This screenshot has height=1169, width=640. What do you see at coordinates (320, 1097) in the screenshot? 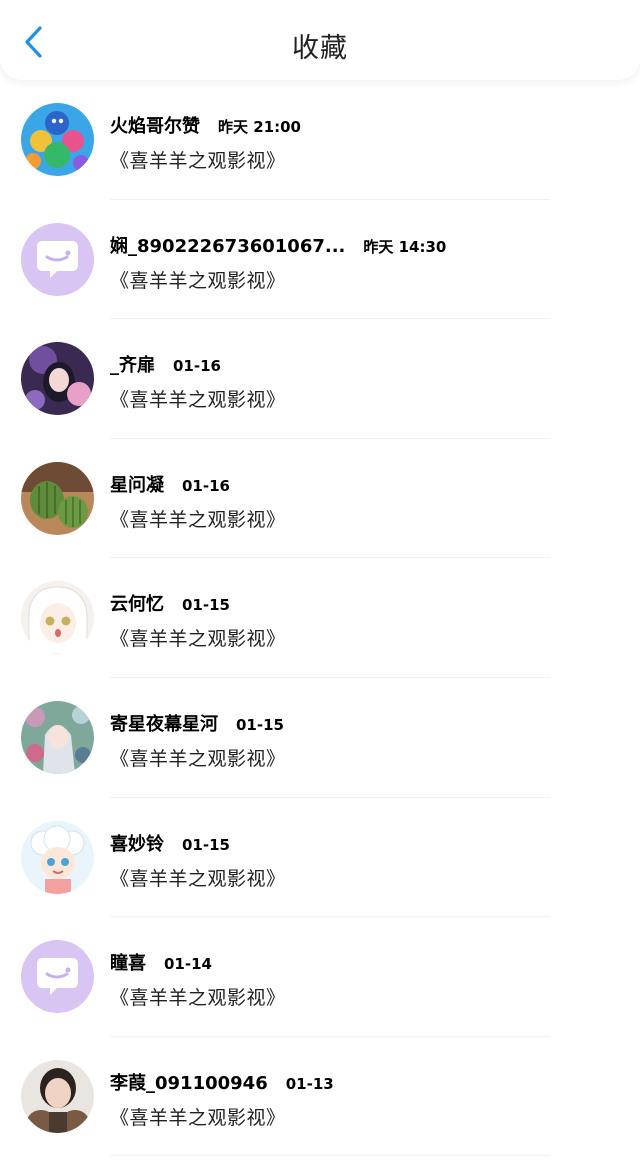
I see `list-item: 李葭_091100946 01-13 《喜羊羊之观影视》` at bounding box center [320, 1097].